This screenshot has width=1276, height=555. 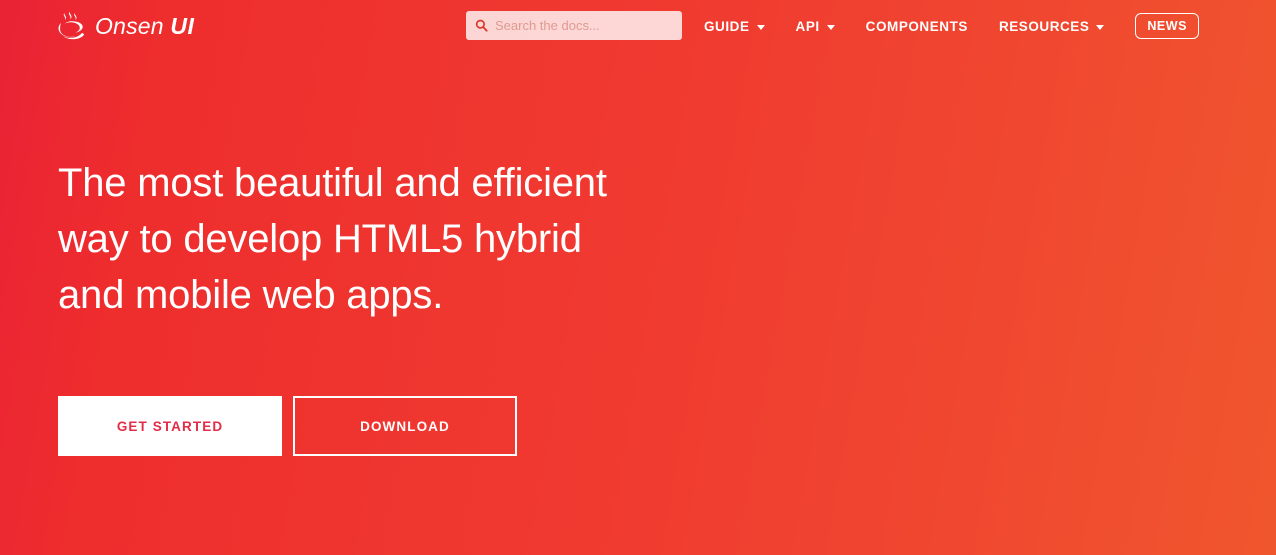 What do you see at coordinates (807, 26) in the screenshot?
I see `nav-item-api-label: API` at bounding box center [807, 26].